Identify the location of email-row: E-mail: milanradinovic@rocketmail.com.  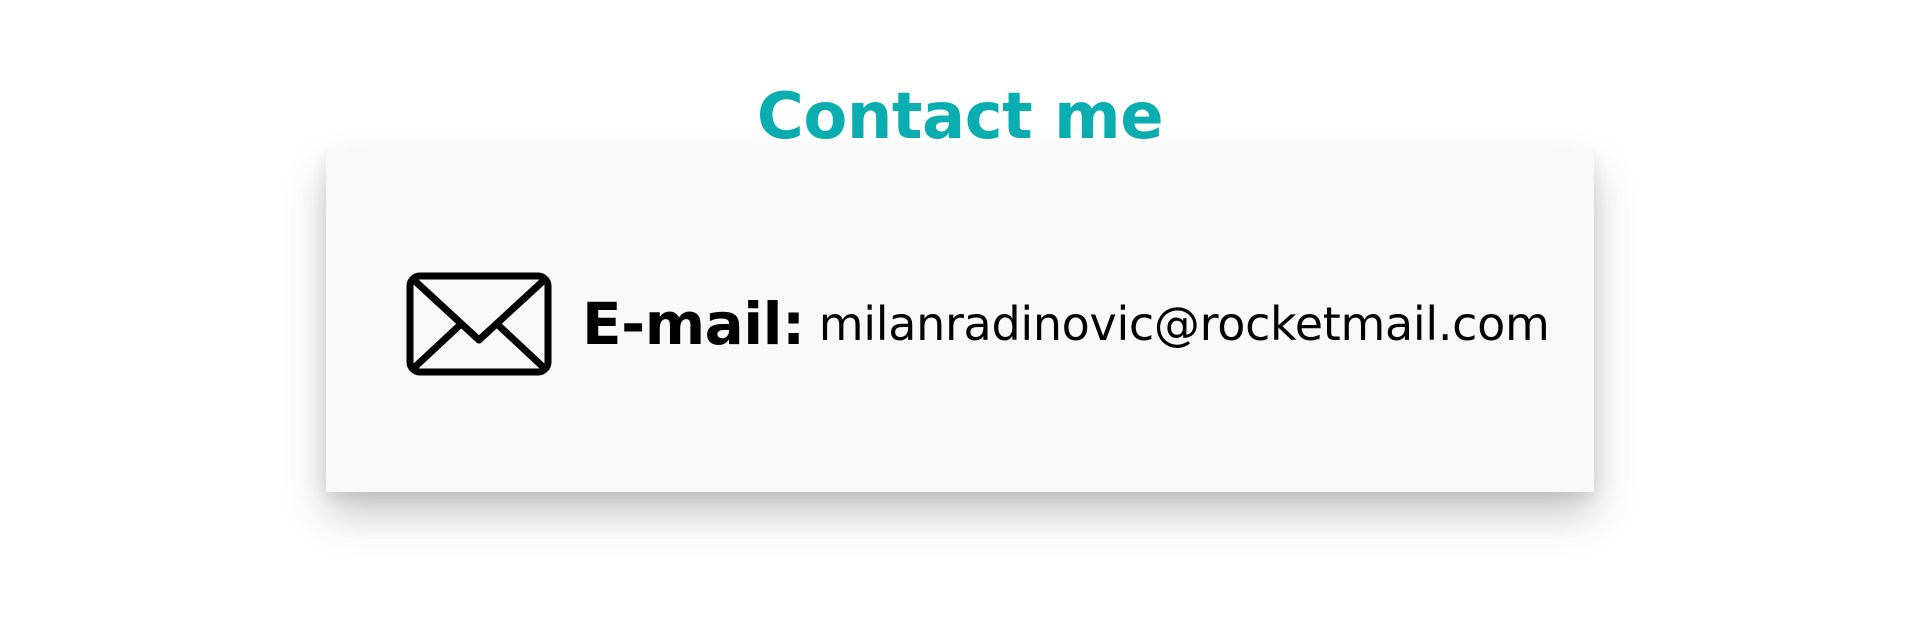
(978, 324).